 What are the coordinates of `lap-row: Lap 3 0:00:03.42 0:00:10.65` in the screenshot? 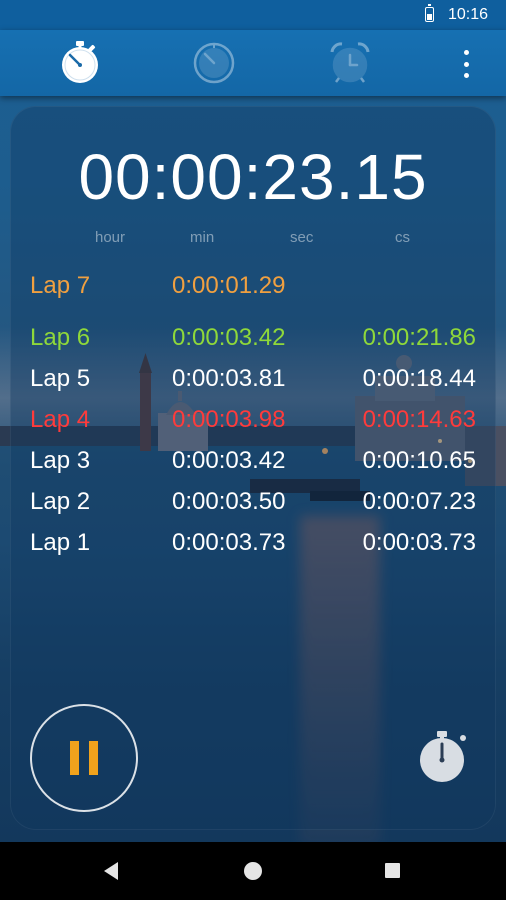 It's located at (253, 463).